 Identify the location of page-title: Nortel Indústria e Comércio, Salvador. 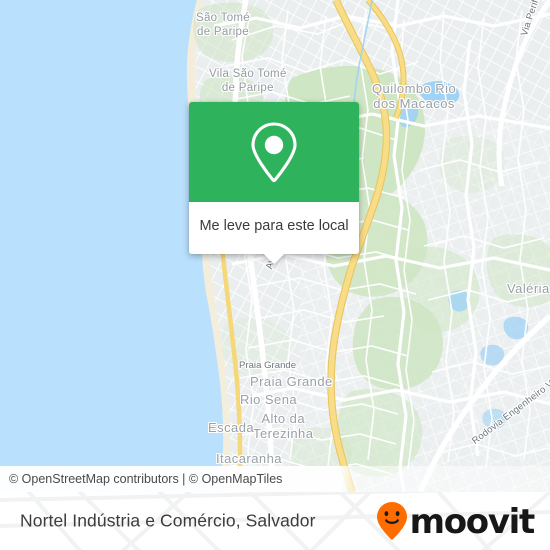
(168, 520).